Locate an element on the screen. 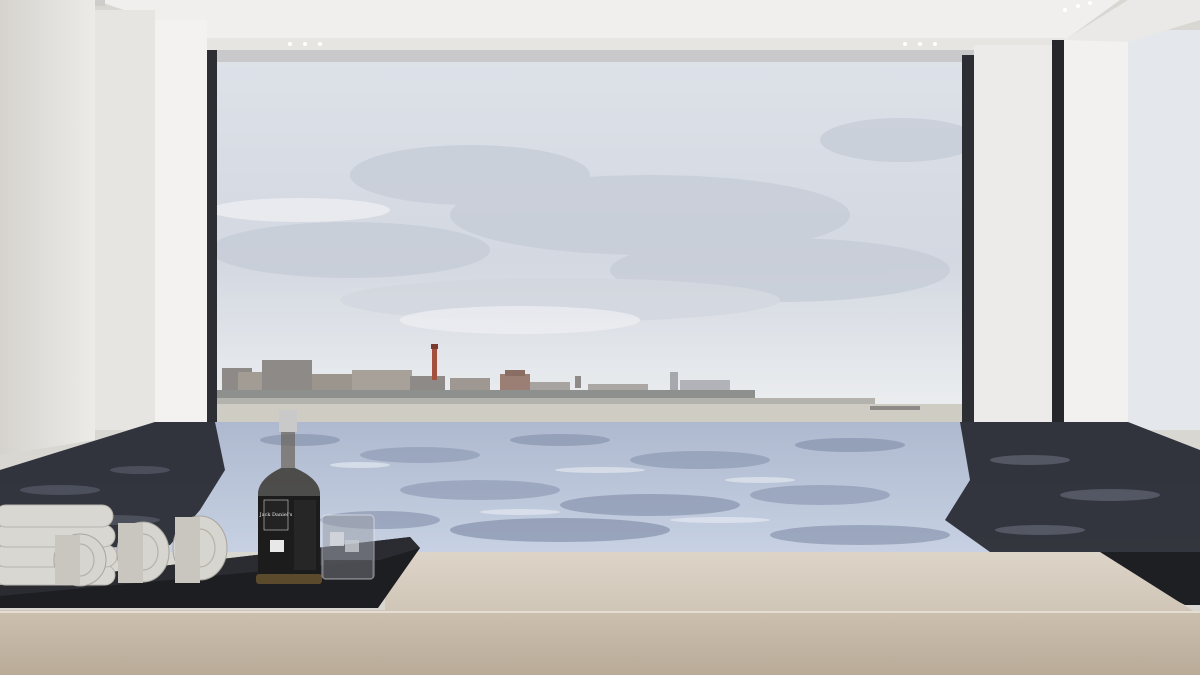  pier is located at coordinates (895, 408).